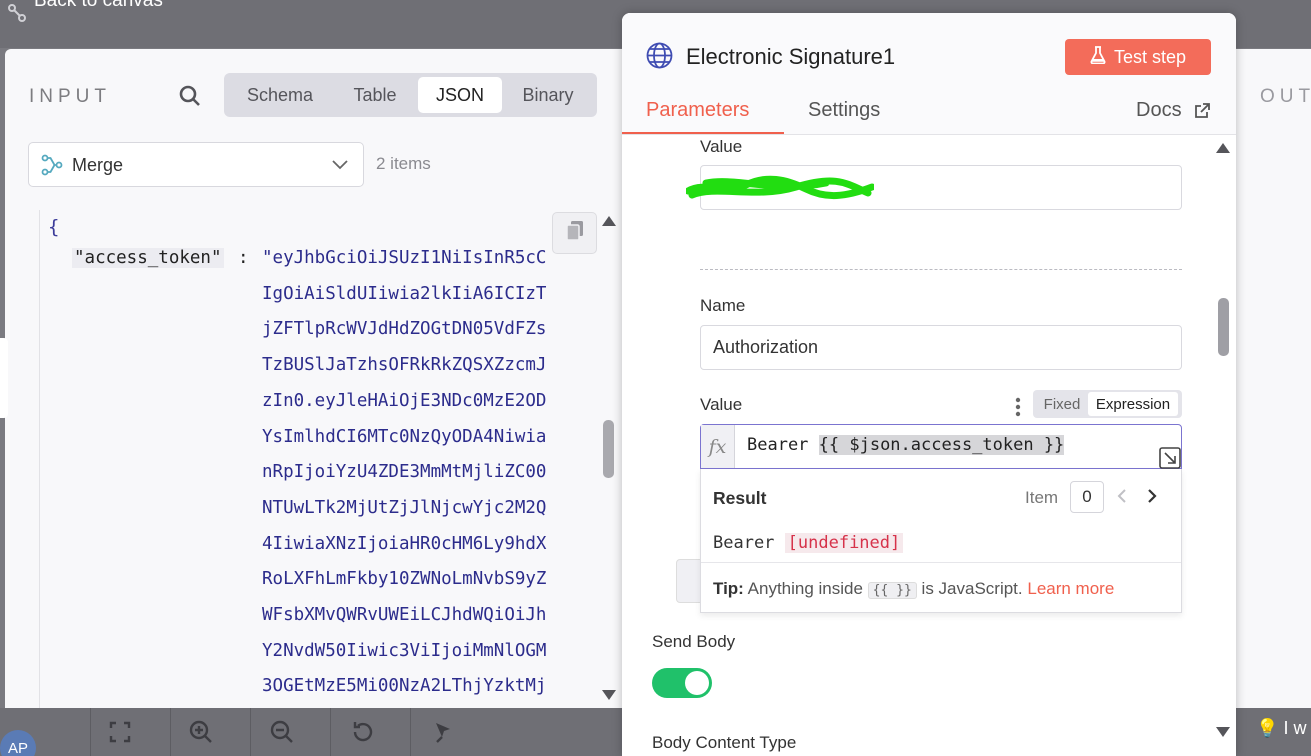 This screenshot has height=756, width=1311. Describe the element at coordinates (724, 742) in the screenshot. I see `body-content-type-label: Body Content Type` at that location.